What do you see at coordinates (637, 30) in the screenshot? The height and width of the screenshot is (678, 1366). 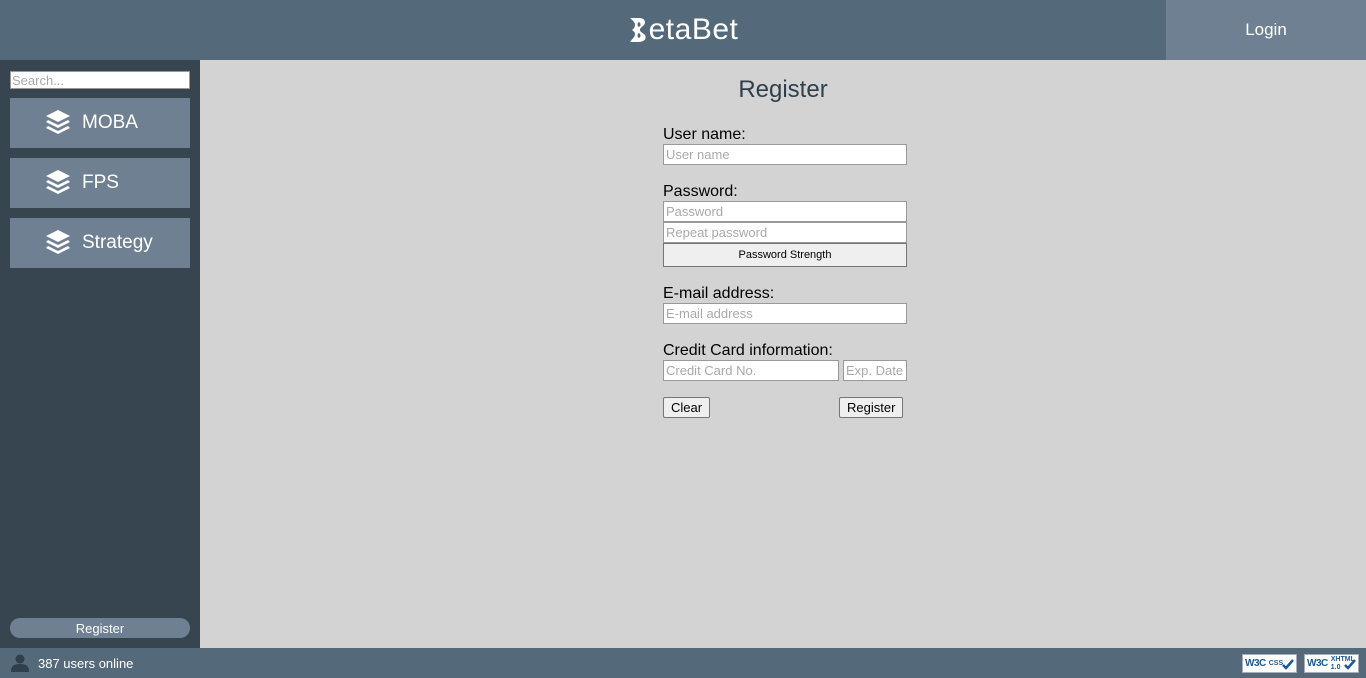 I see `brand-b-icon` at bounding box center [637, 30].